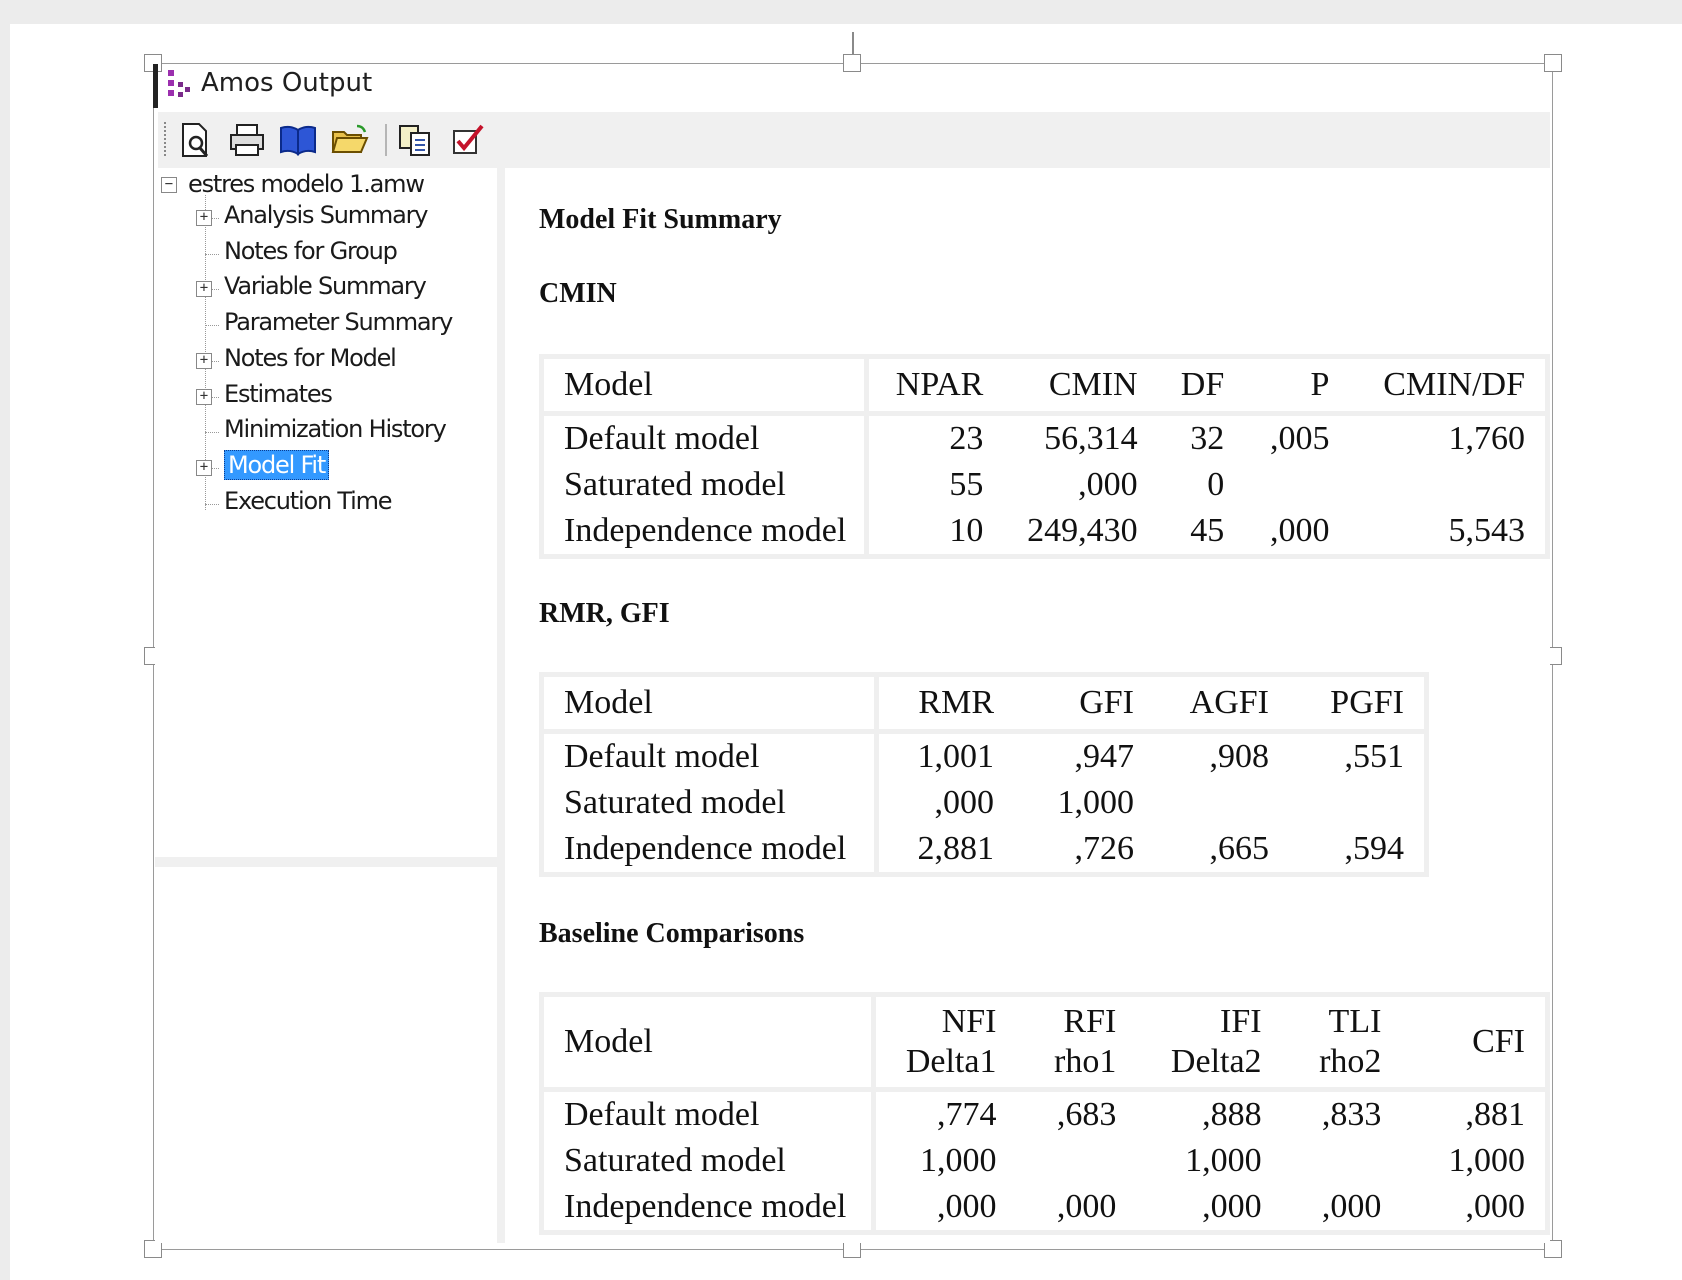 This screenshot has width=1682, height=1280. What do you see at coordinates (1350, 1061) in the screenshot?
I see `column-header-text: rho2` at bounding box center [1350, 1061].